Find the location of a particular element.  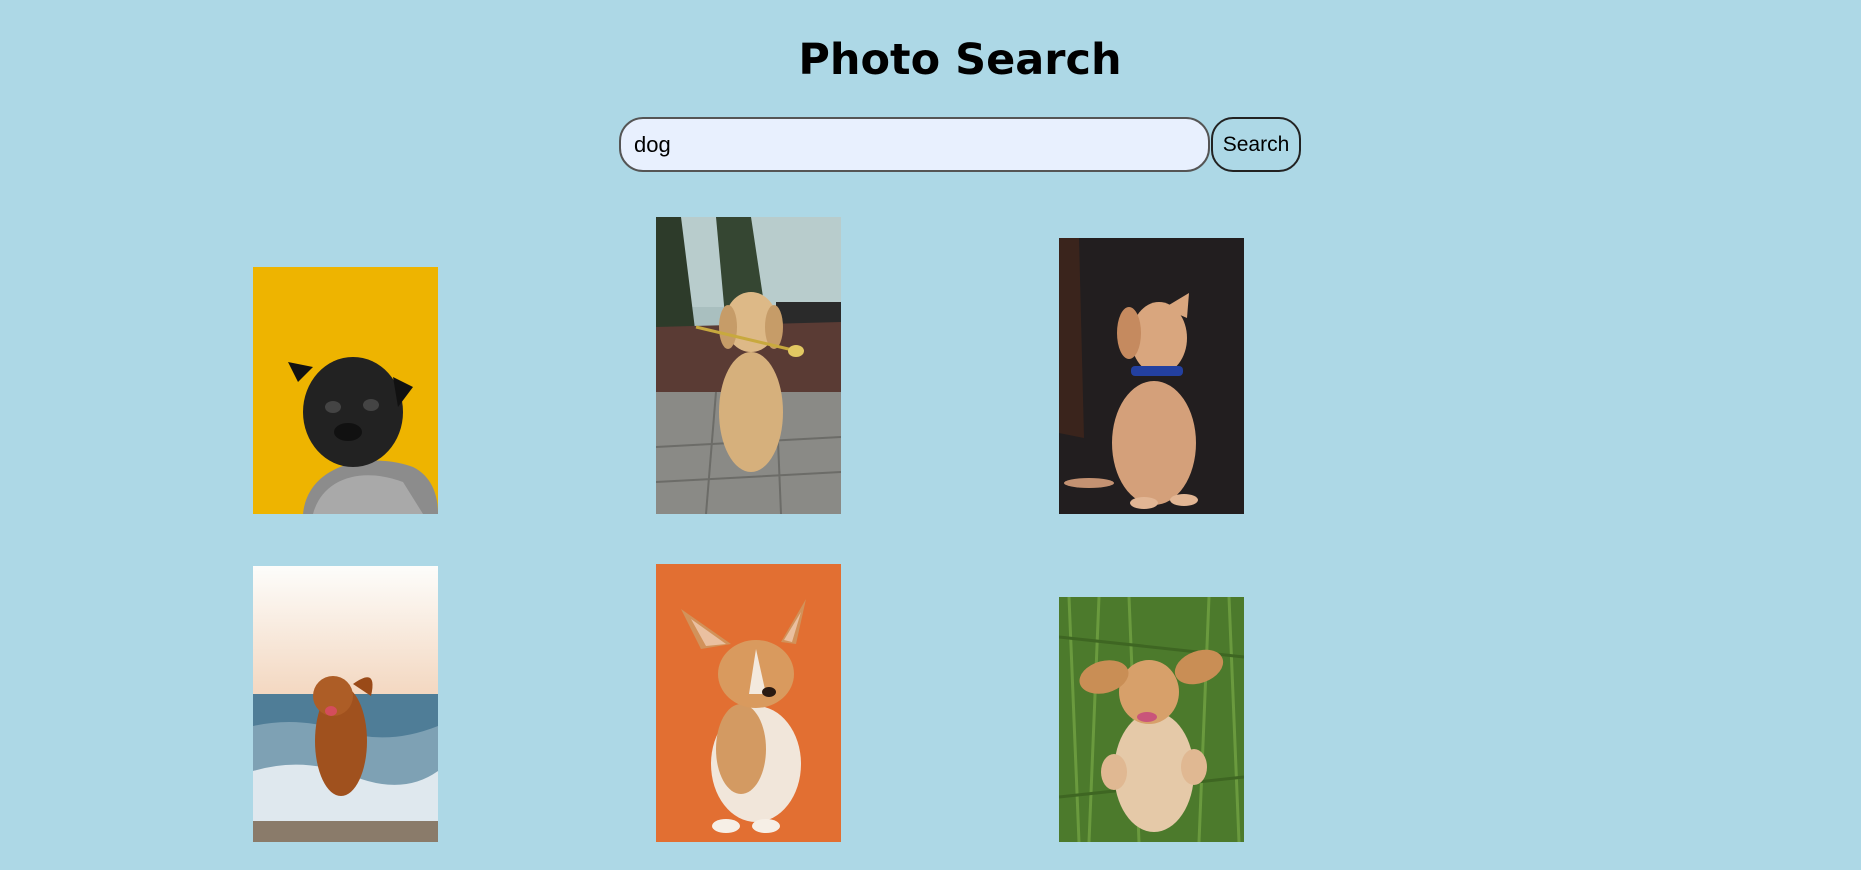

search-input is located at coordinates (914, 144).